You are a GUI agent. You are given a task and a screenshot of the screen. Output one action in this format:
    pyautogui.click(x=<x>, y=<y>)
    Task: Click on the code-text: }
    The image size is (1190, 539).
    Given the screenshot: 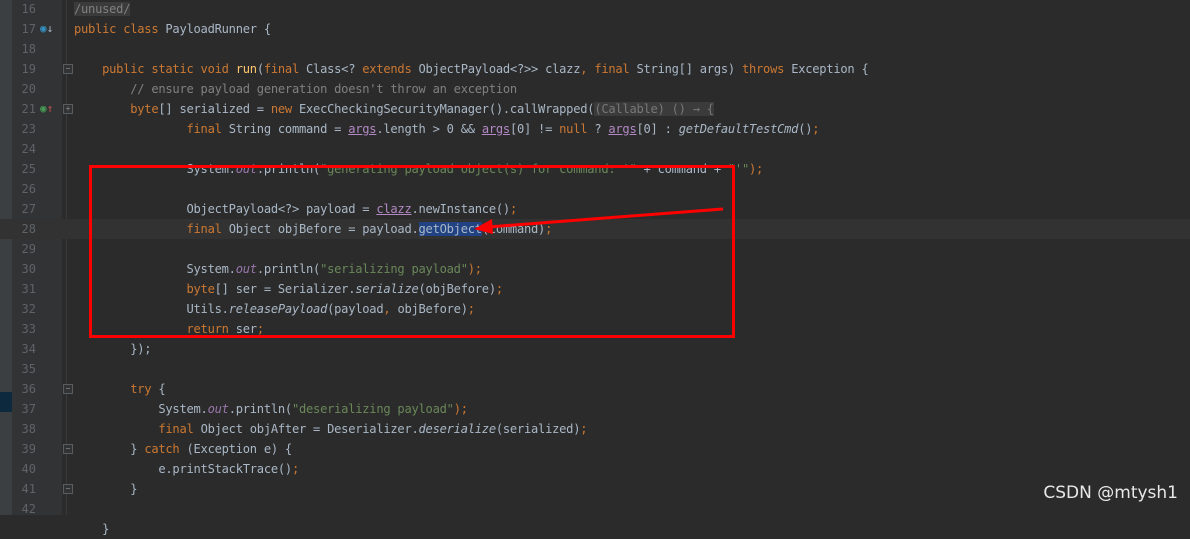 What is the action you would take?
    pyautogui.click(x=91, y=529)
    